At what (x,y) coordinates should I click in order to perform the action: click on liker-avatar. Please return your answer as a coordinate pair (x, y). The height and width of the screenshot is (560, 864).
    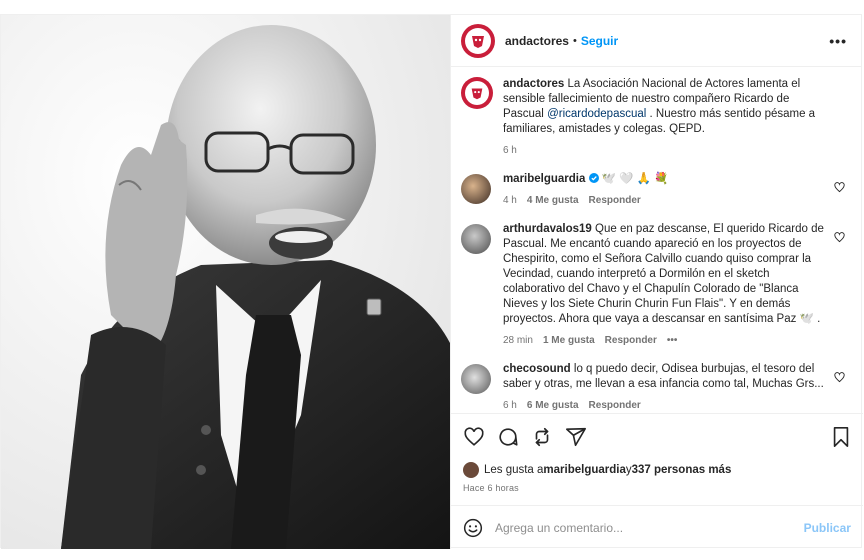
    Looking at the image, I should click on (470, 470).